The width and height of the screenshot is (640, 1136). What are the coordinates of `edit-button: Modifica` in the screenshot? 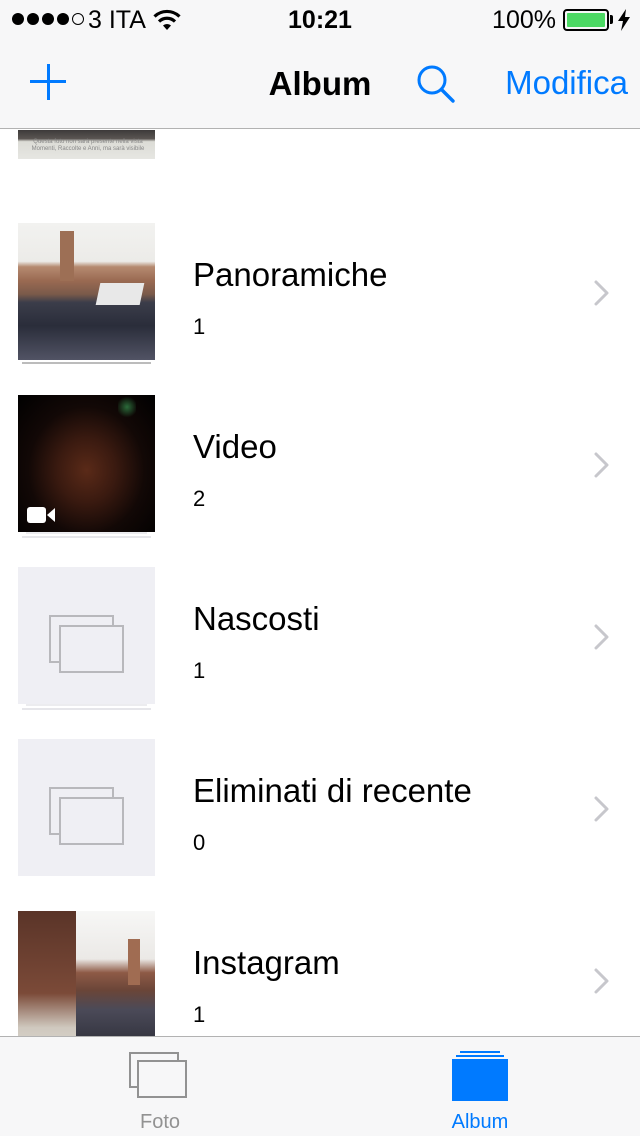 It's located at (566, 83).